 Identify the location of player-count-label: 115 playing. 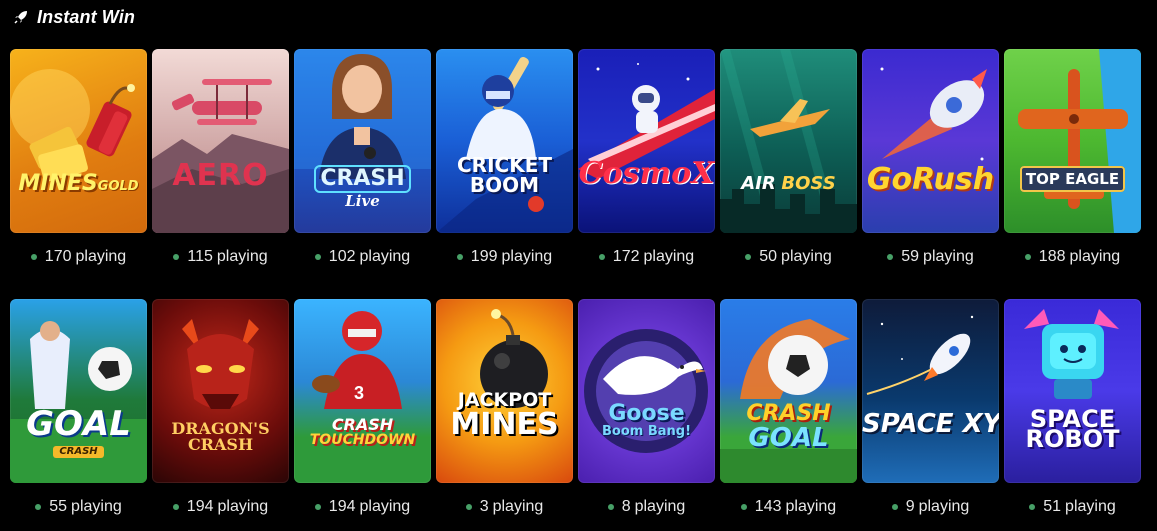
(227, 257).